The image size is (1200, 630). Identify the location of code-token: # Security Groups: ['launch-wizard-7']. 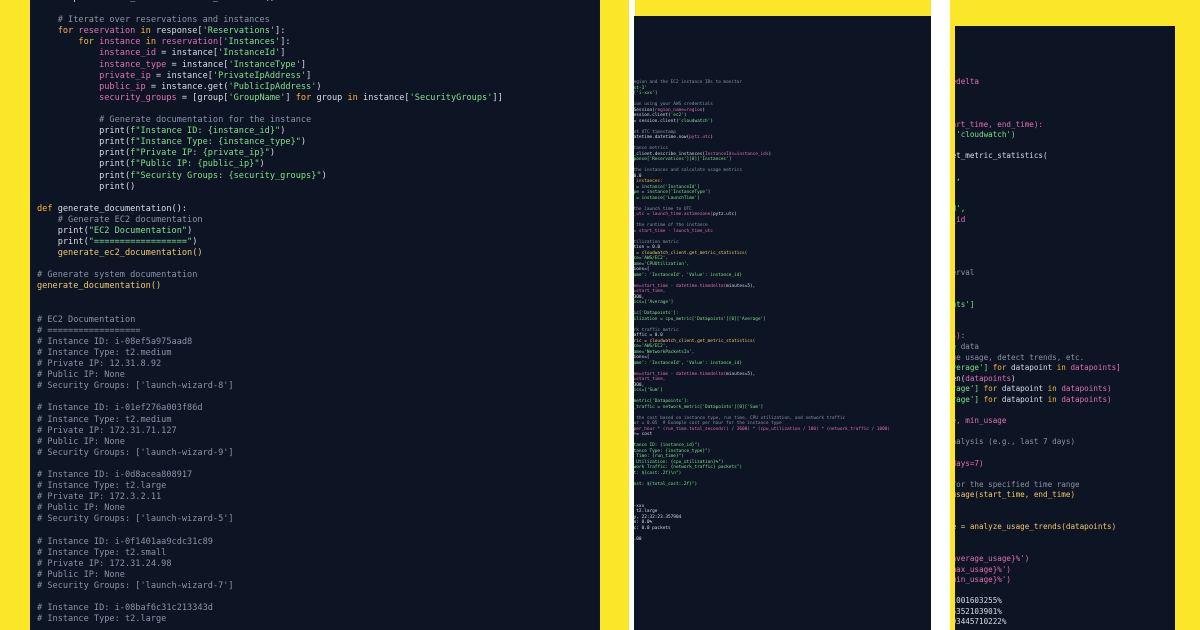
(135, 585).